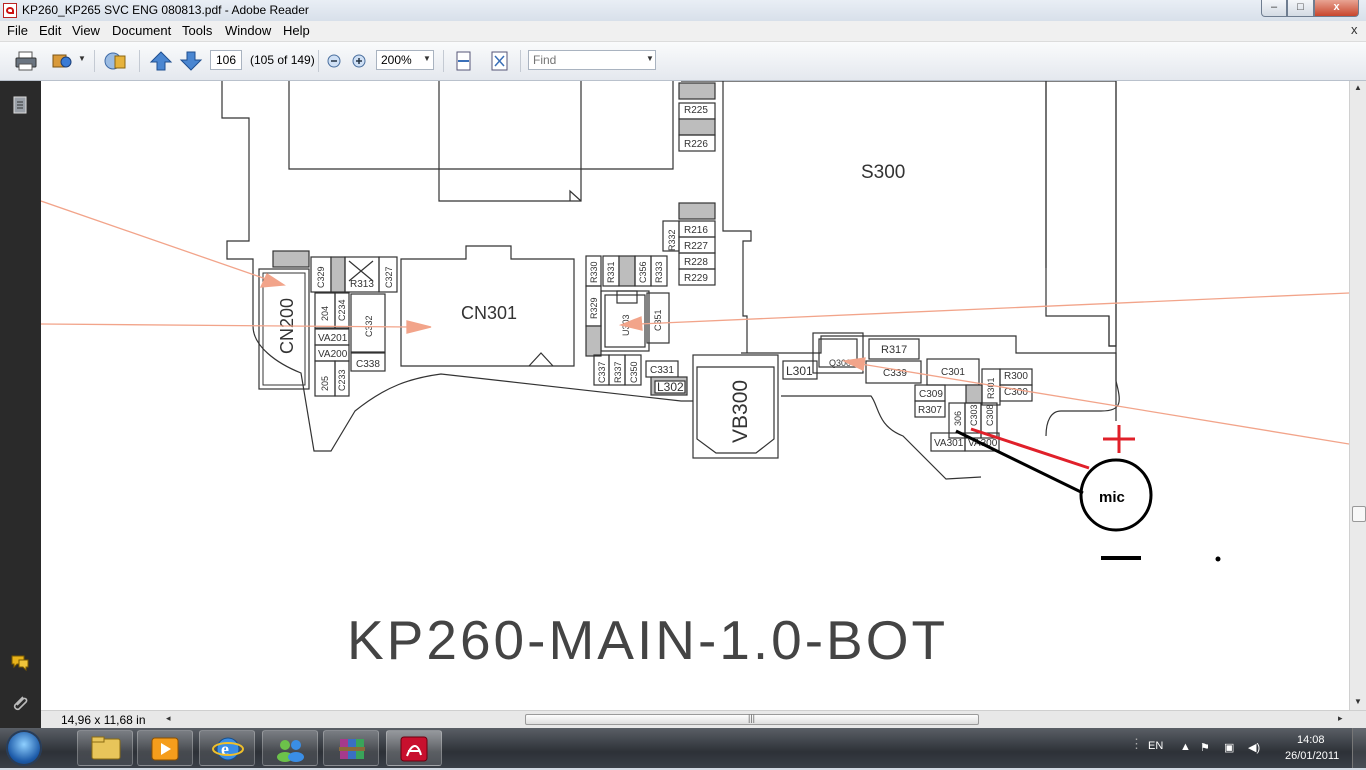 The image size is (1366, 770). I want to click on messenger-icon, so click(290, 751).